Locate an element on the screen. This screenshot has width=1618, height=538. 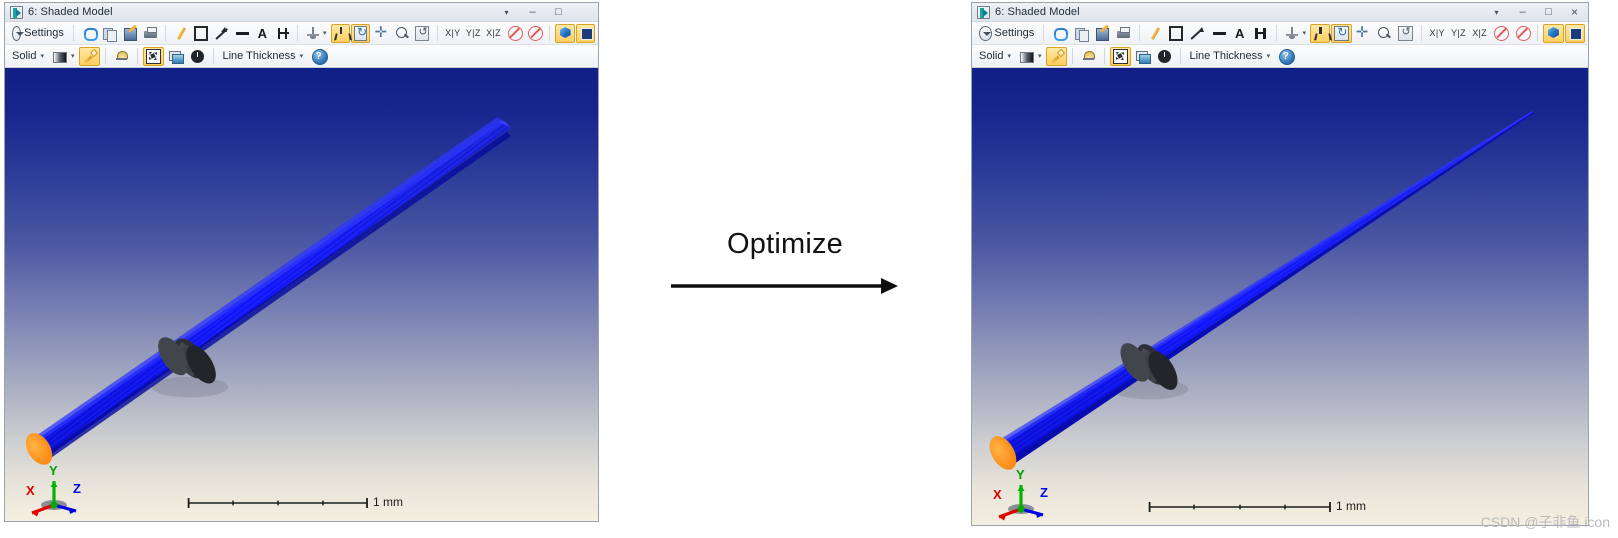
right-arrow-icon is located at coordinates (784, 286).